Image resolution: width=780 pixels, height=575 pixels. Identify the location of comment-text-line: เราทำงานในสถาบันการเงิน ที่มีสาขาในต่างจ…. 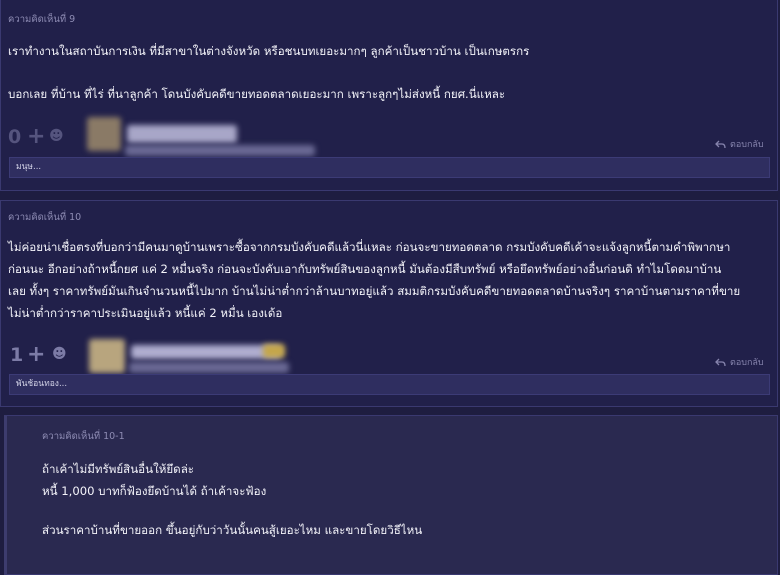
(269, 51).